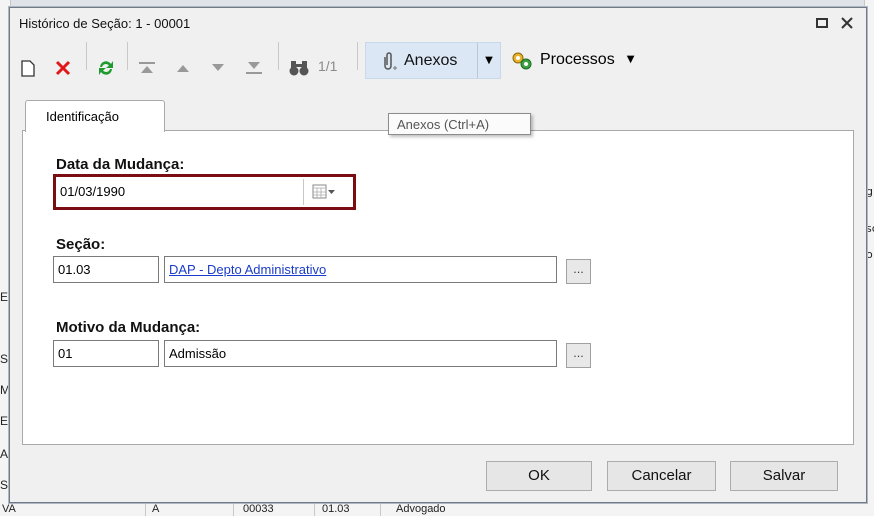 Image resolution: width=874 pixels, height=516 pixels. Describe the element at coordinates (106, 353) in the screenshot. I see `motivo-code-input: 01` at that location.